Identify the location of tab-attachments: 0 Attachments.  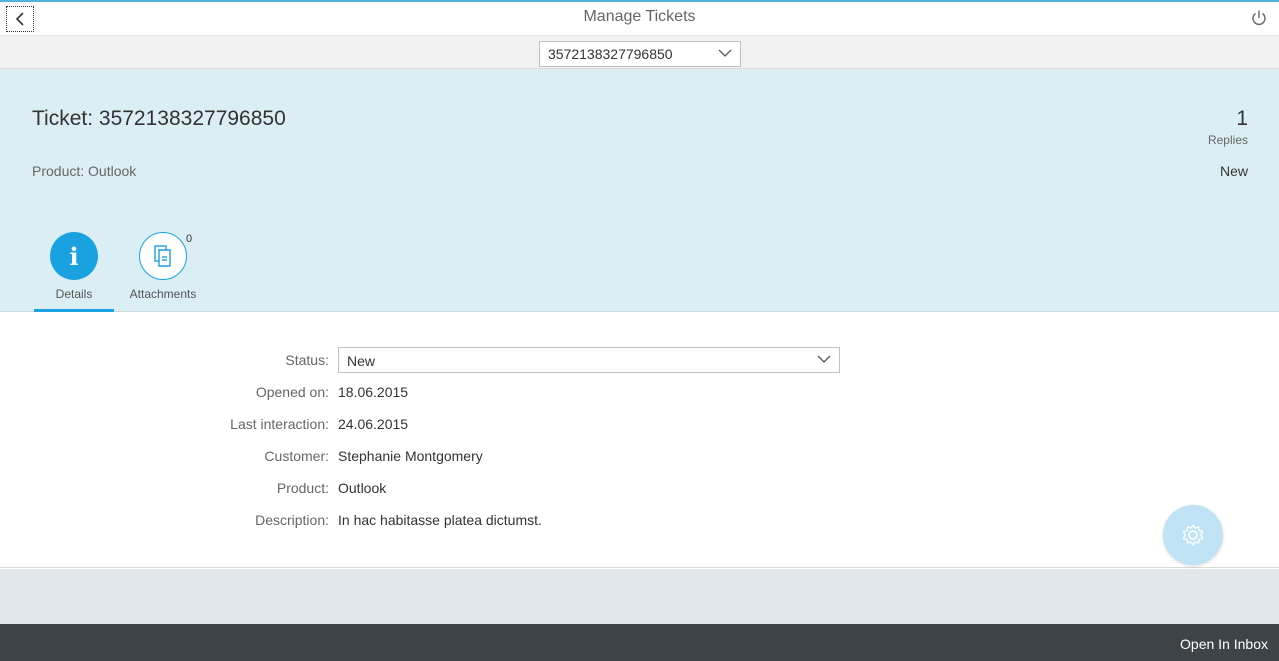
(163, 266).